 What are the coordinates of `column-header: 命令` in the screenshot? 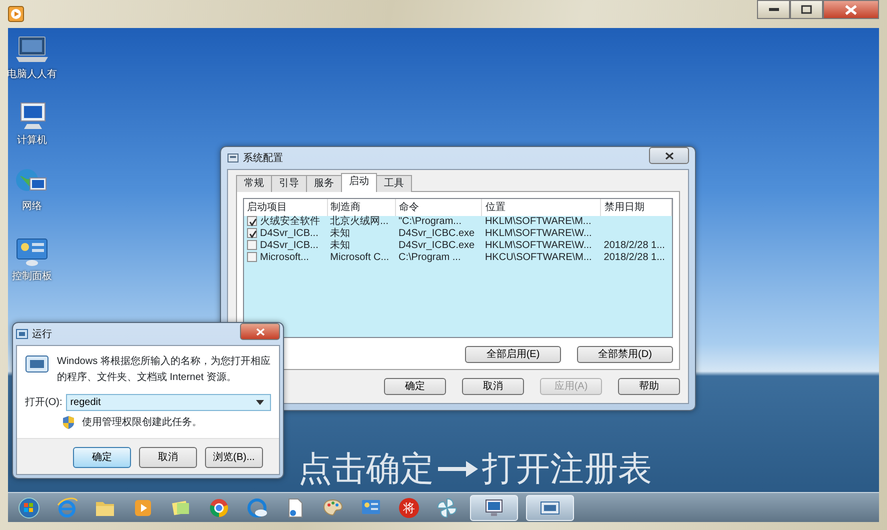 It's located at (438, 207).